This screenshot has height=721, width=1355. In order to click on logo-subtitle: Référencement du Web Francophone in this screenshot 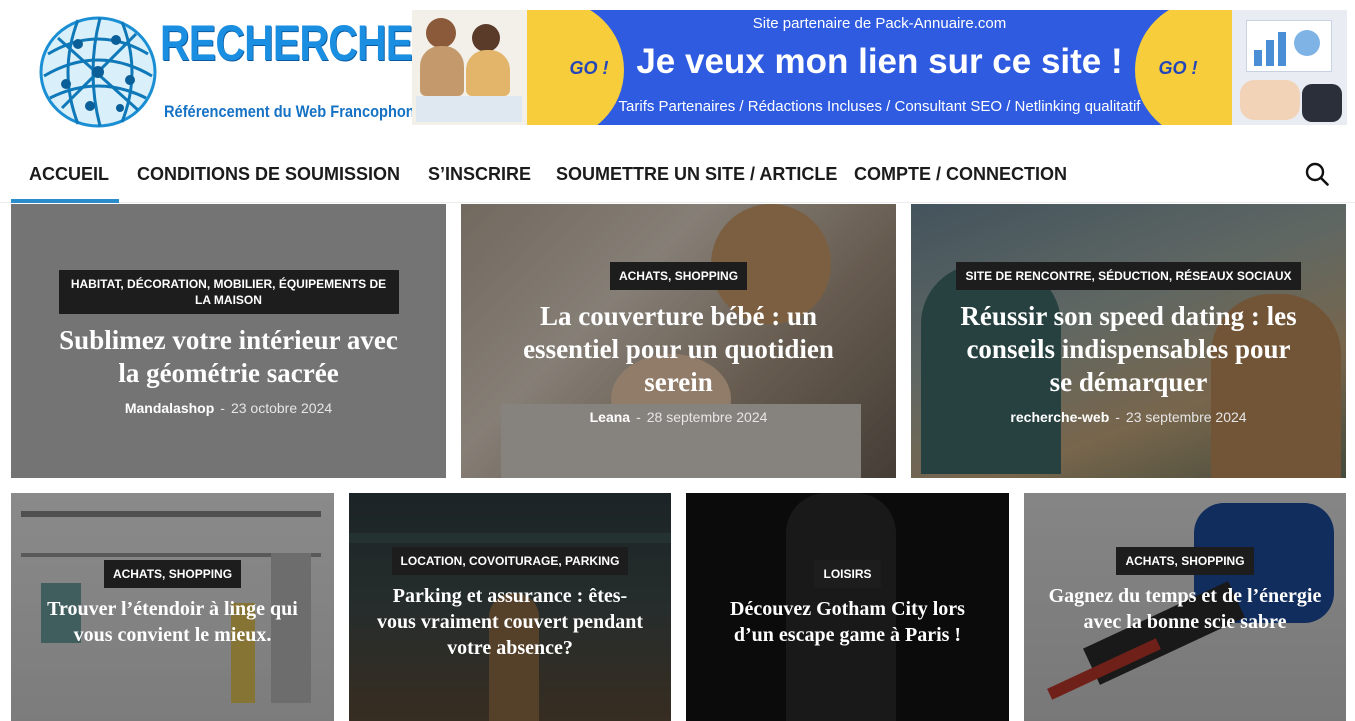, I will do `click(293, 111)`.